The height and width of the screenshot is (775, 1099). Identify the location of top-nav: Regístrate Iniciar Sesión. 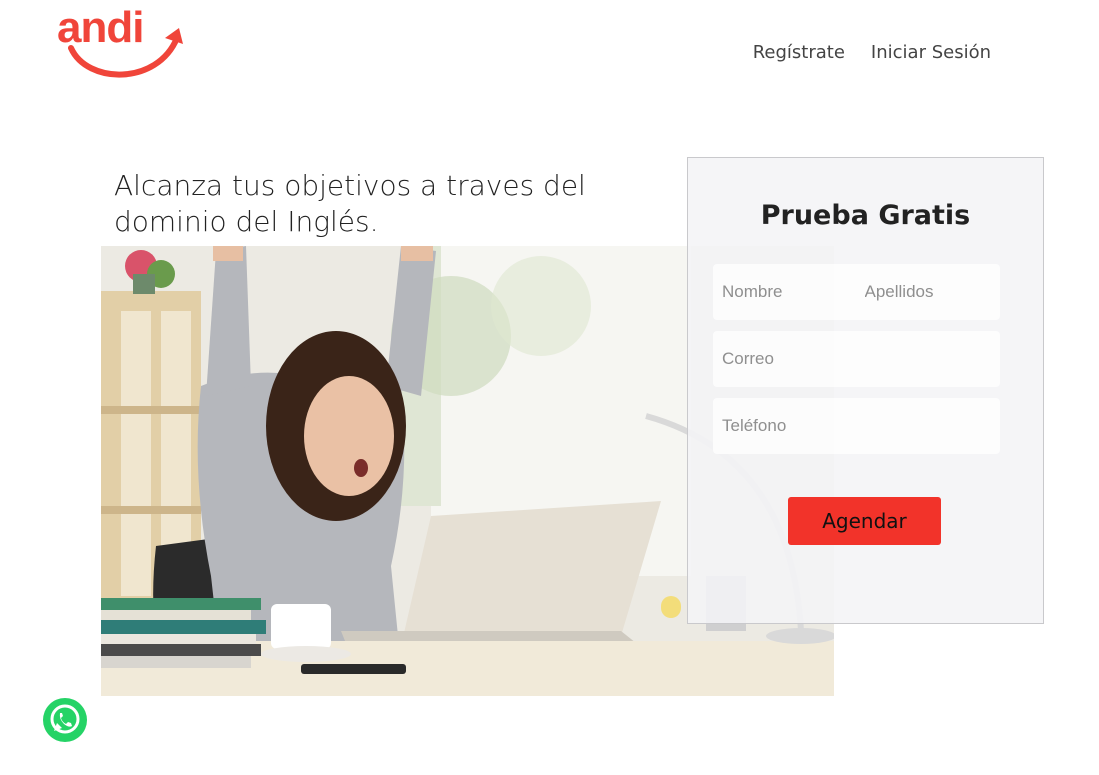
(872, 52).